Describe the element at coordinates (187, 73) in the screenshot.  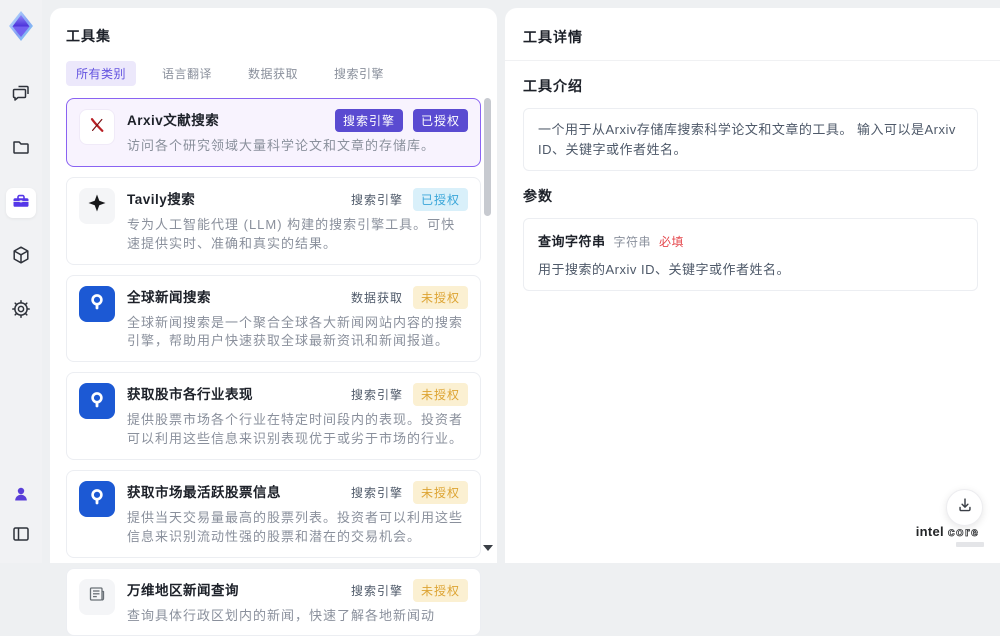
I see `tab-language-translation: 语言翻译` at that location.